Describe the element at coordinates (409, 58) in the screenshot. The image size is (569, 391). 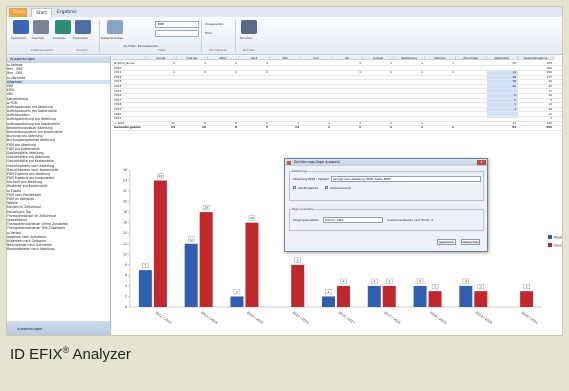
I see `column-header: September` at that location.